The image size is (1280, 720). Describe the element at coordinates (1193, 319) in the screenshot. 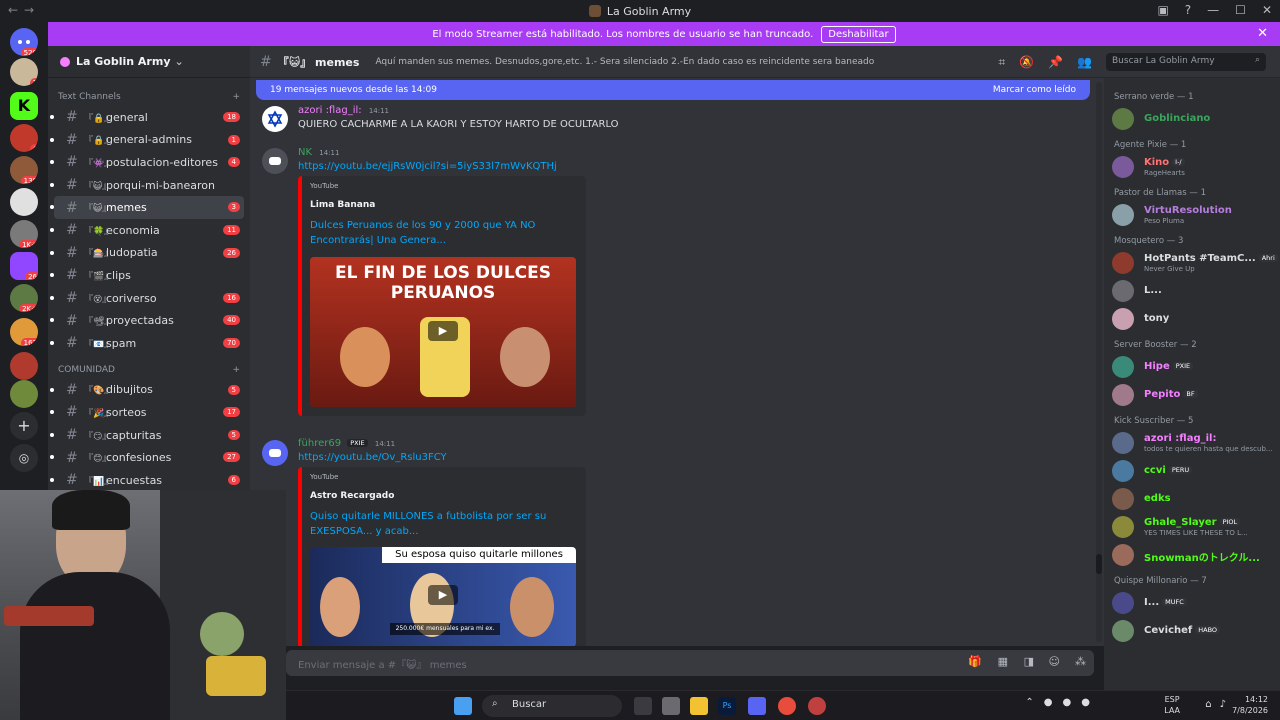

I see `member-item: tony` at that location.